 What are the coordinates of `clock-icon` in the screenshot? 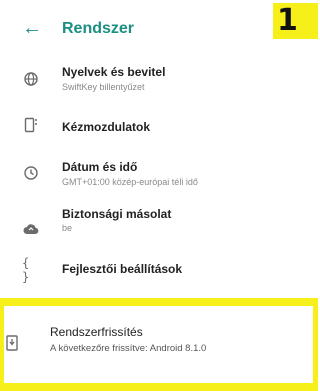 It's located at (31, 173).